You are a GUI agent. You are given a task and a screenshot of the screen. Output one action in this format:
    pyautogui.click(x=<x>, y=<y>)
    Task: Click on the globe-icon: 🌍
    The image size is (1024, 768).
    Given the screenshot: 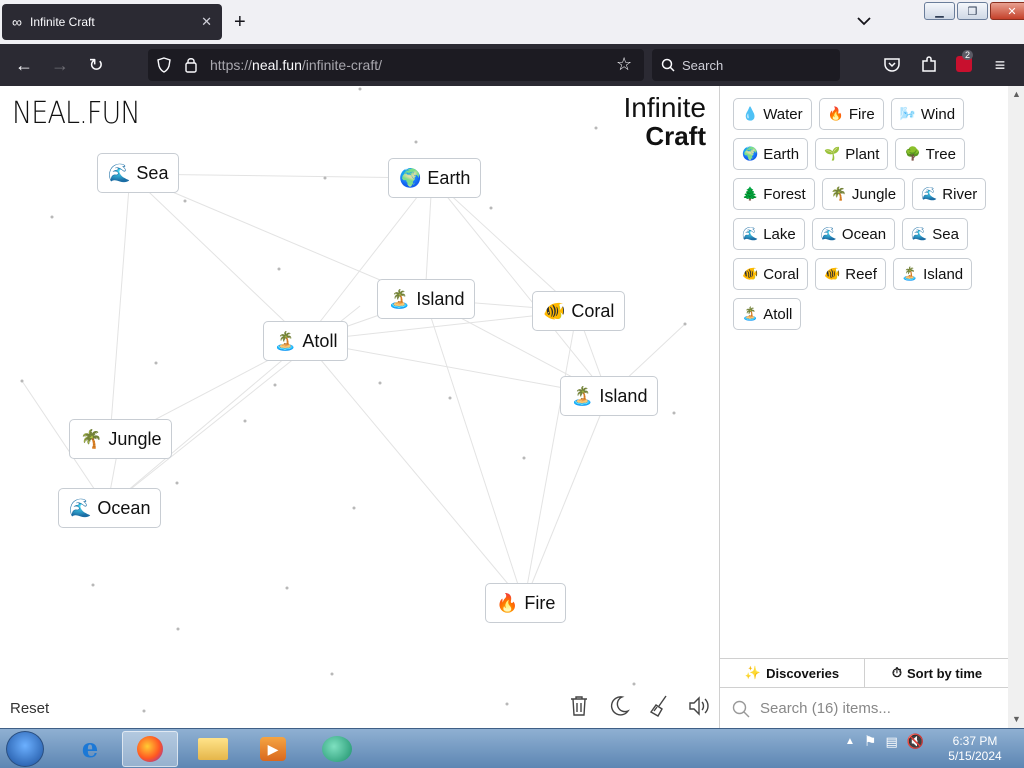 What is the action you would take?
    pyautogui.click(x=410, y=177)
    